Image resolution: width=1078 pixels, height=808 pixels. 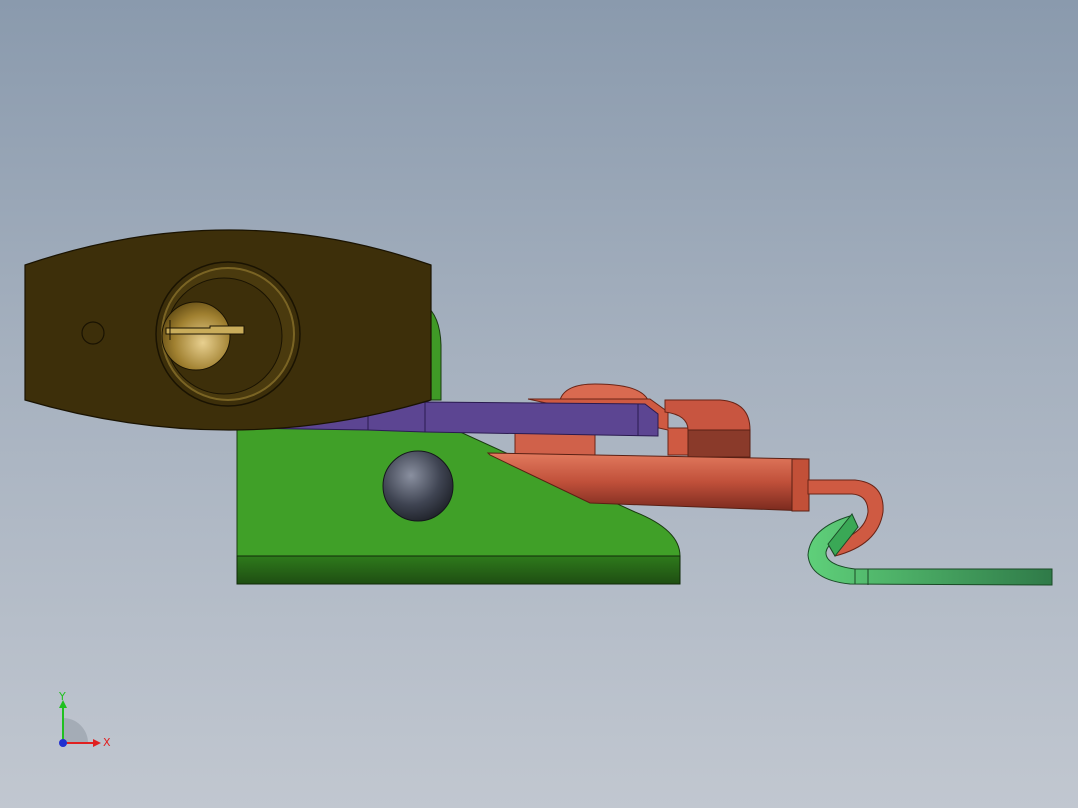 I want to click on base-plate, so click(x=458, y=570).